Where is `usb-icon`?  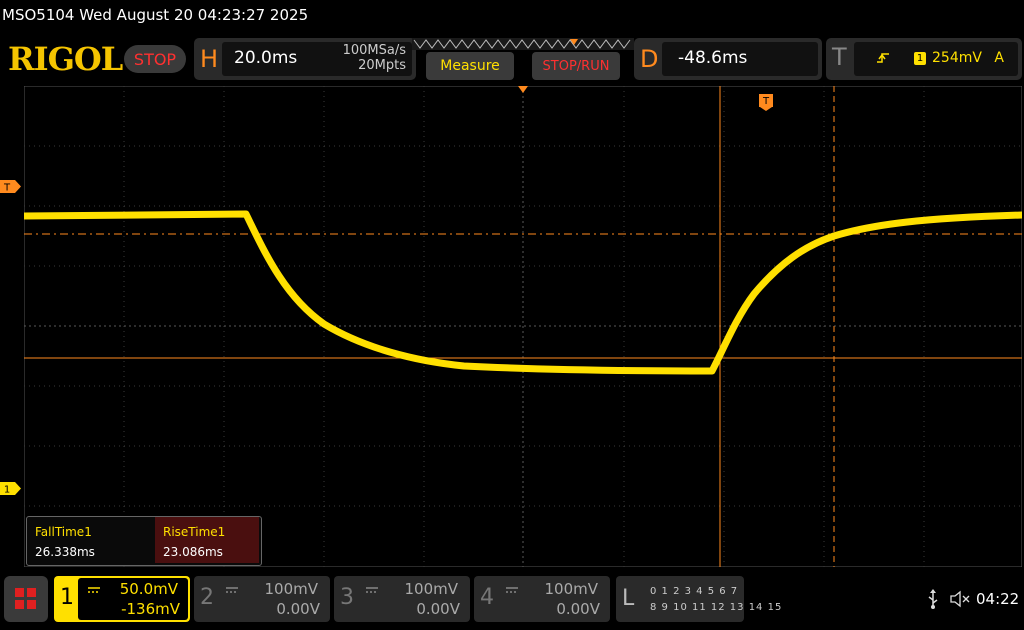 usb-icon is located at coordinates (933, 599).